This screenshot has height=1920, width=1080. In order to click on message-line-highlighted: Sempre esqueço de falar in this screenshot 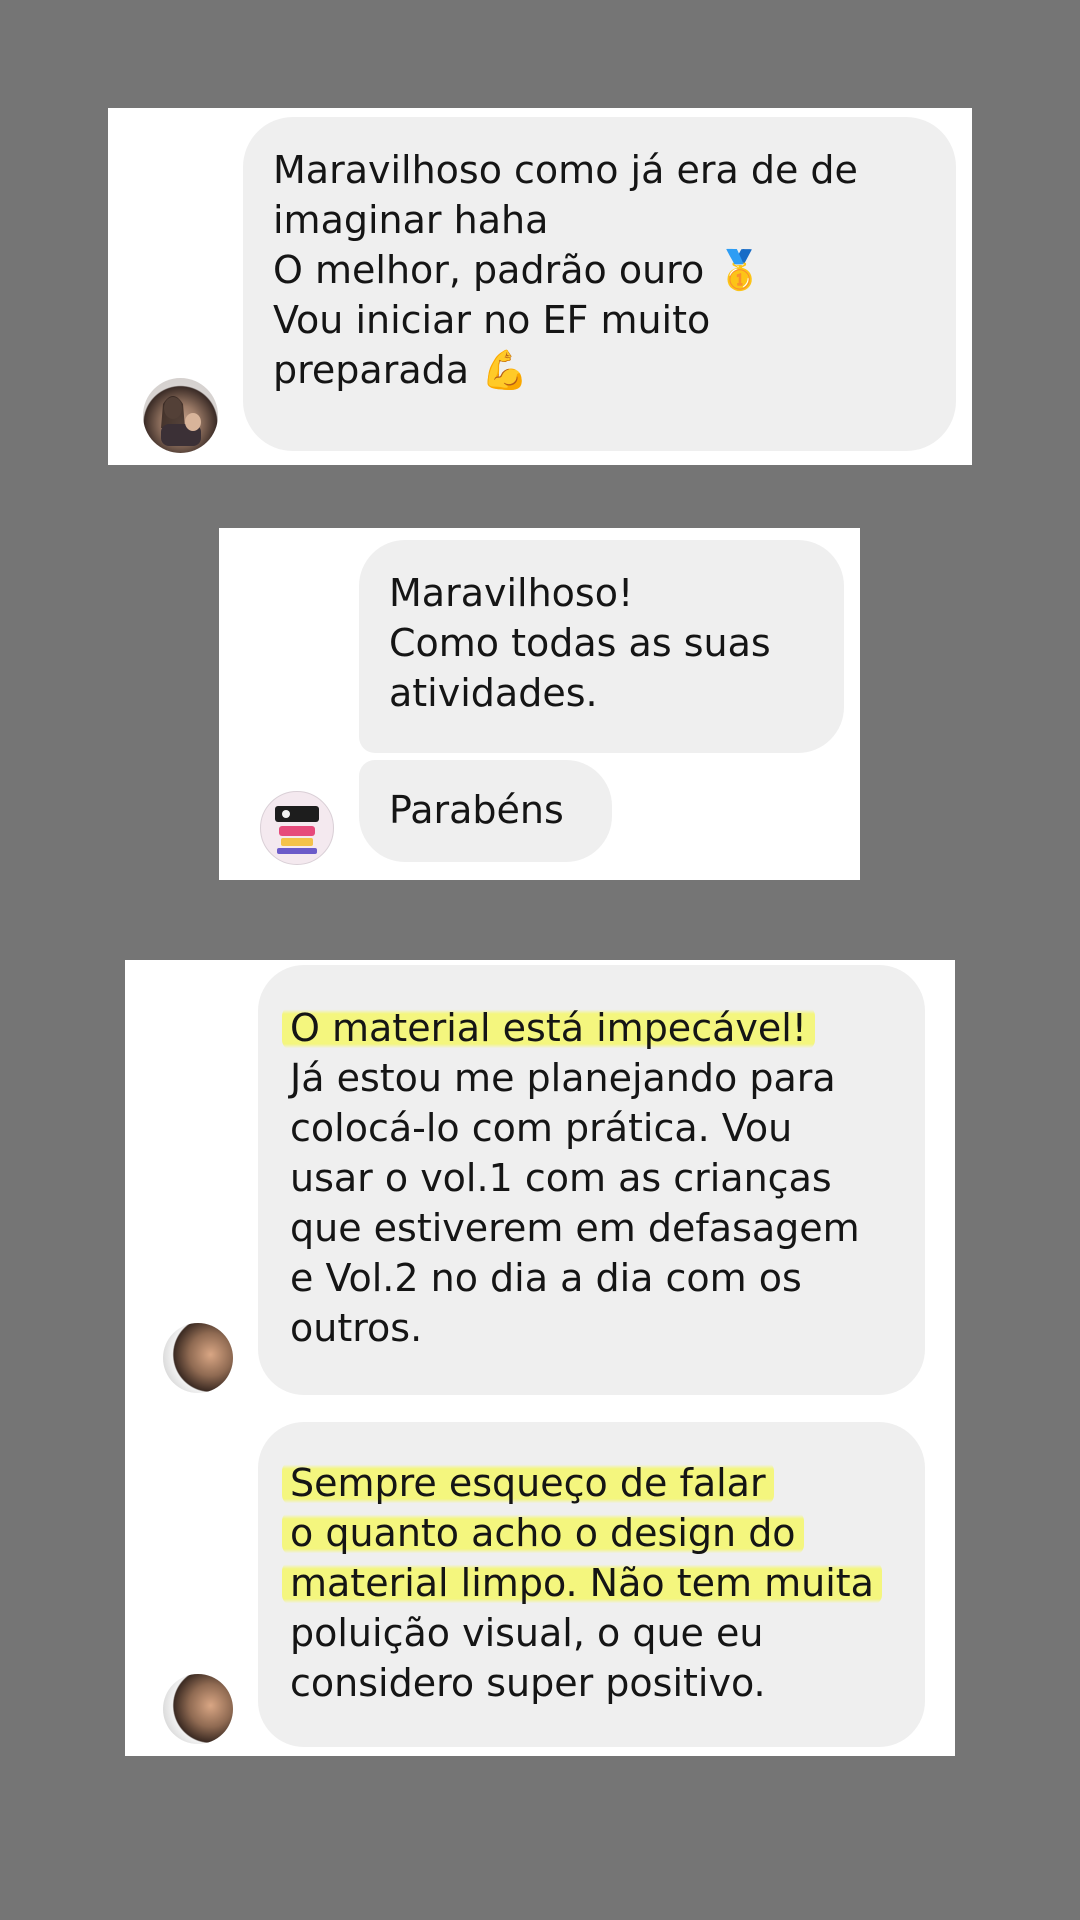, I will do `click(603, 1483)`.